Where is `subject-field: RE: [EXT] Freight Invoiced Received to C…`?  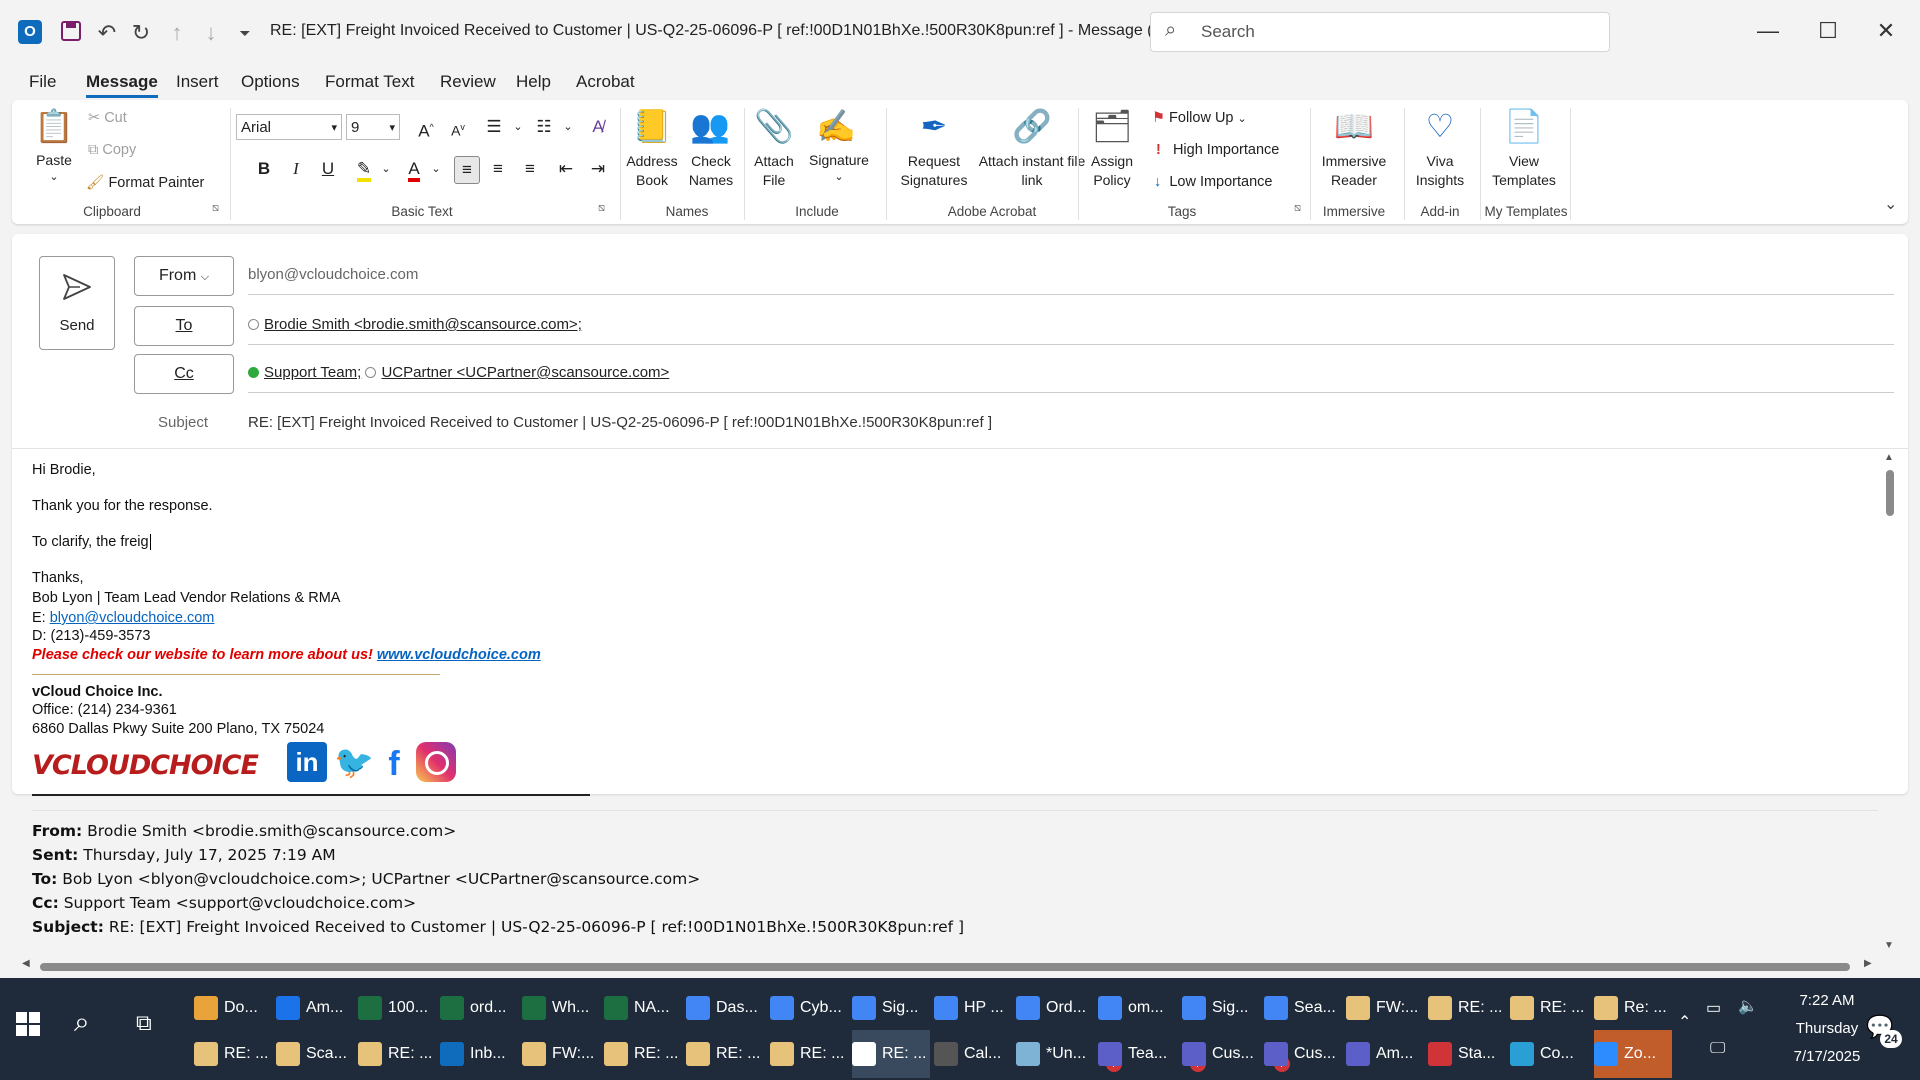
subject-field: RE: [EXT] Freight Invoiced Received to C… is located at coordinates (1071, 423).